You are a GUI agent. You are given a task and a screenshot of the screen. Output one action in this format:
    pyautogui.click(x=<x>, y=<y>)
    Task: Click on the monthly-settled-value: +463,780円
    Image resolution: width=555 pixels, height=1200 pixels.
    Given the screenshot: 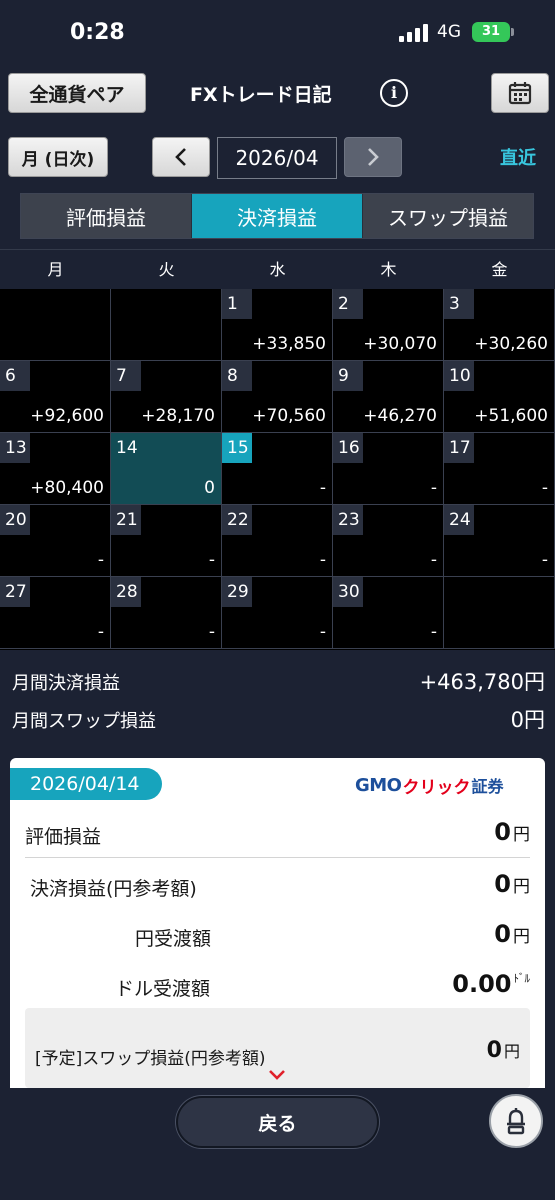 What is the action you would take?
    pyautogui.click(x=482, y=682)
    